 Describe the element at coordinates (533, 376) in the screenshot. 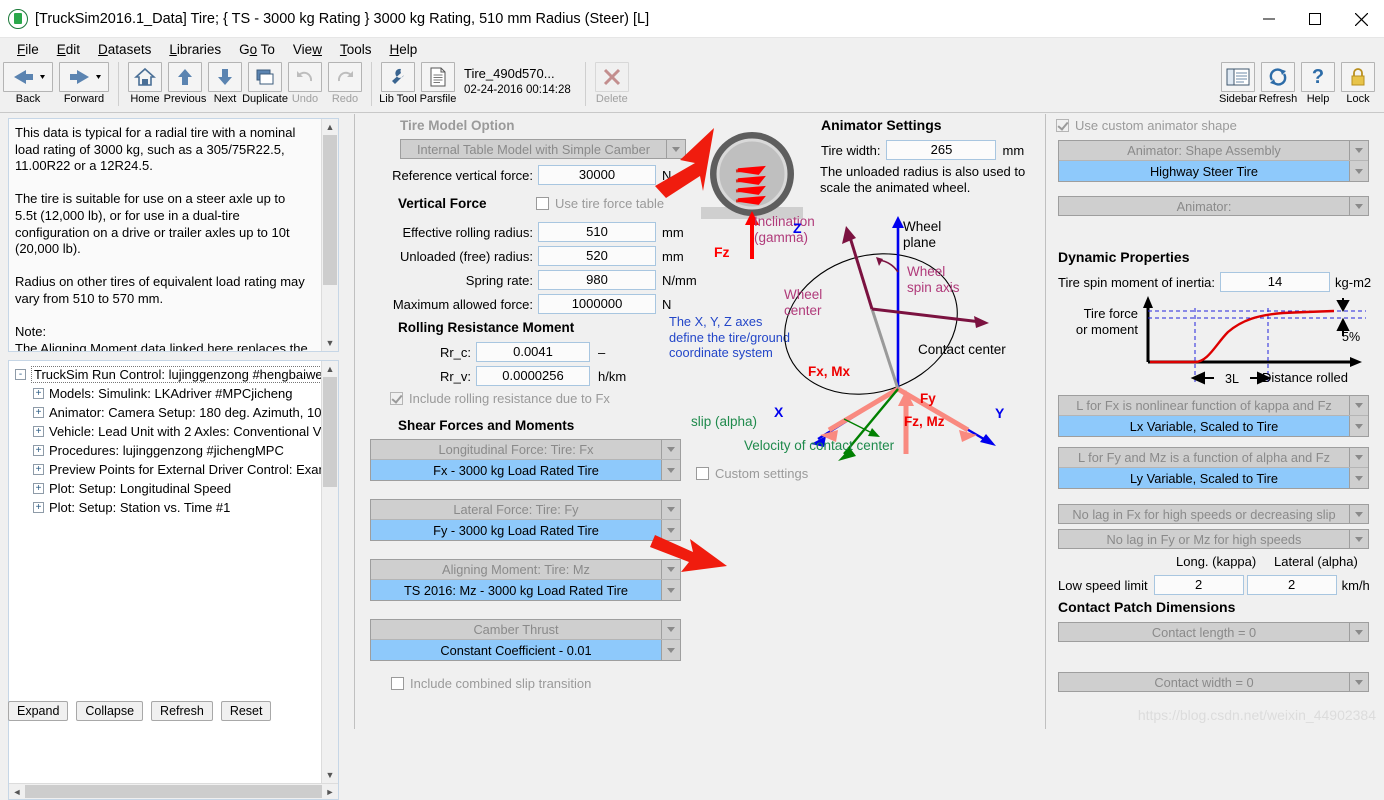

I see `rr-v-input: 0.0000256` at that location.